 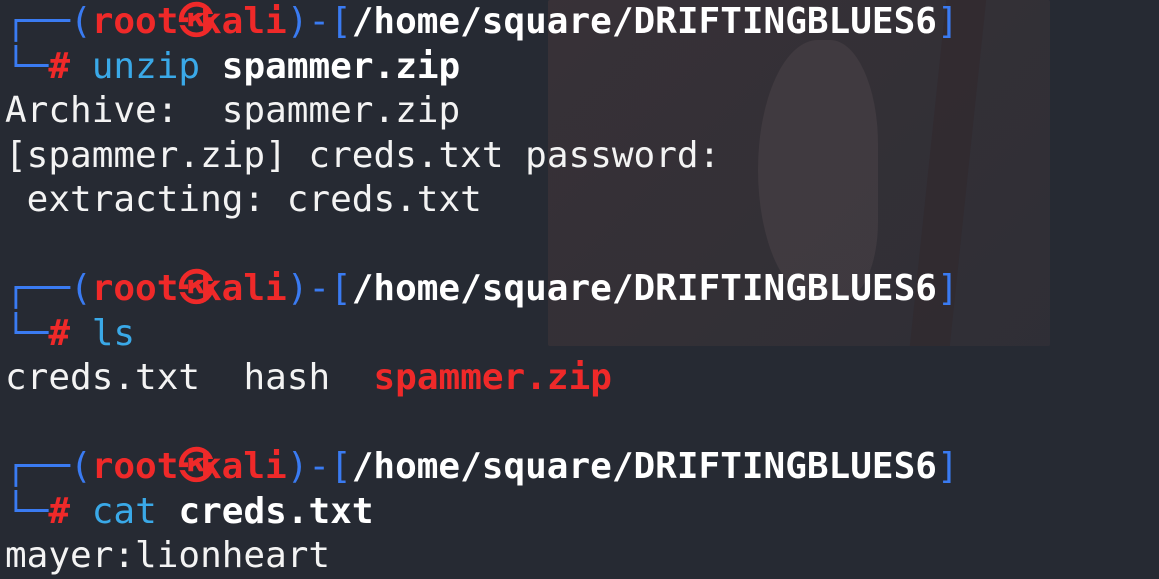 I want to click on command-line: └─# ls, so click(x=580, y=334).